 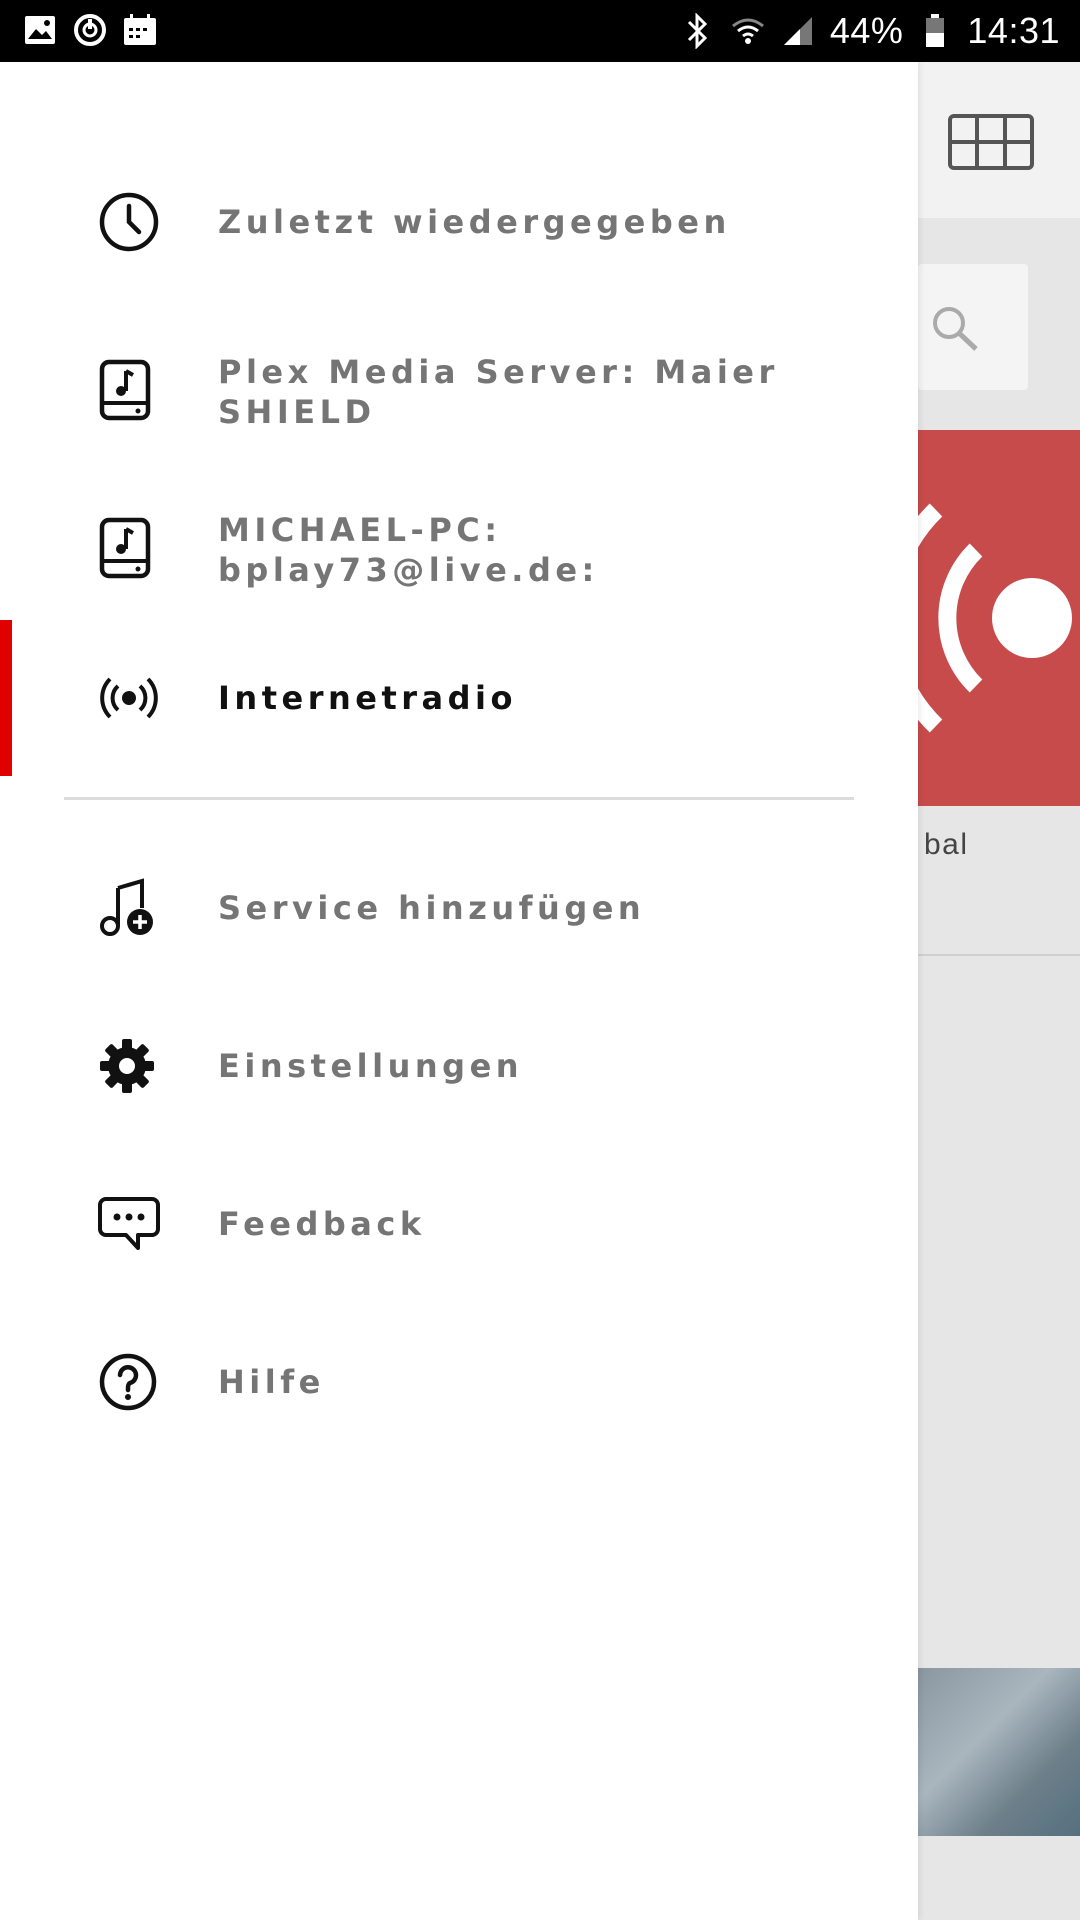 I want to click on status-left-icons, so click(x=90, y=30).